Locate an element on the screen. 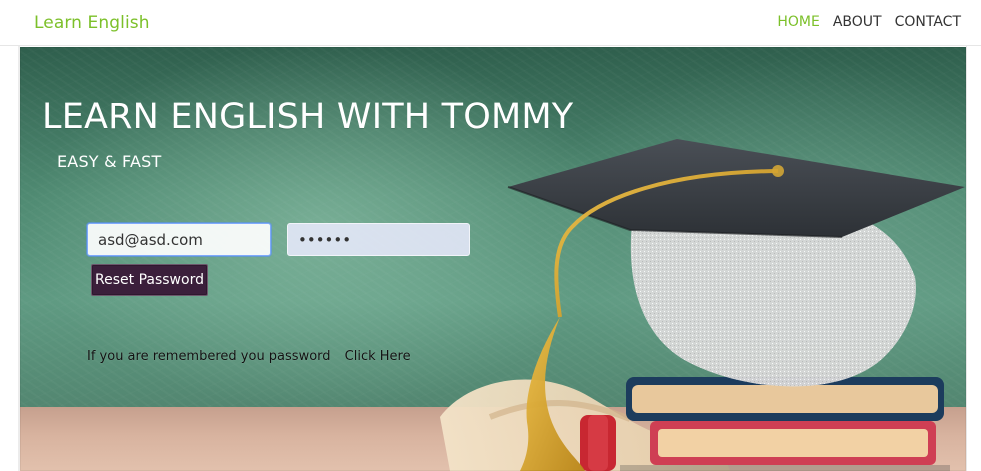  hero-title: LEARN ENGLISH WITH TOMMY is located at coordinates (308, 117).